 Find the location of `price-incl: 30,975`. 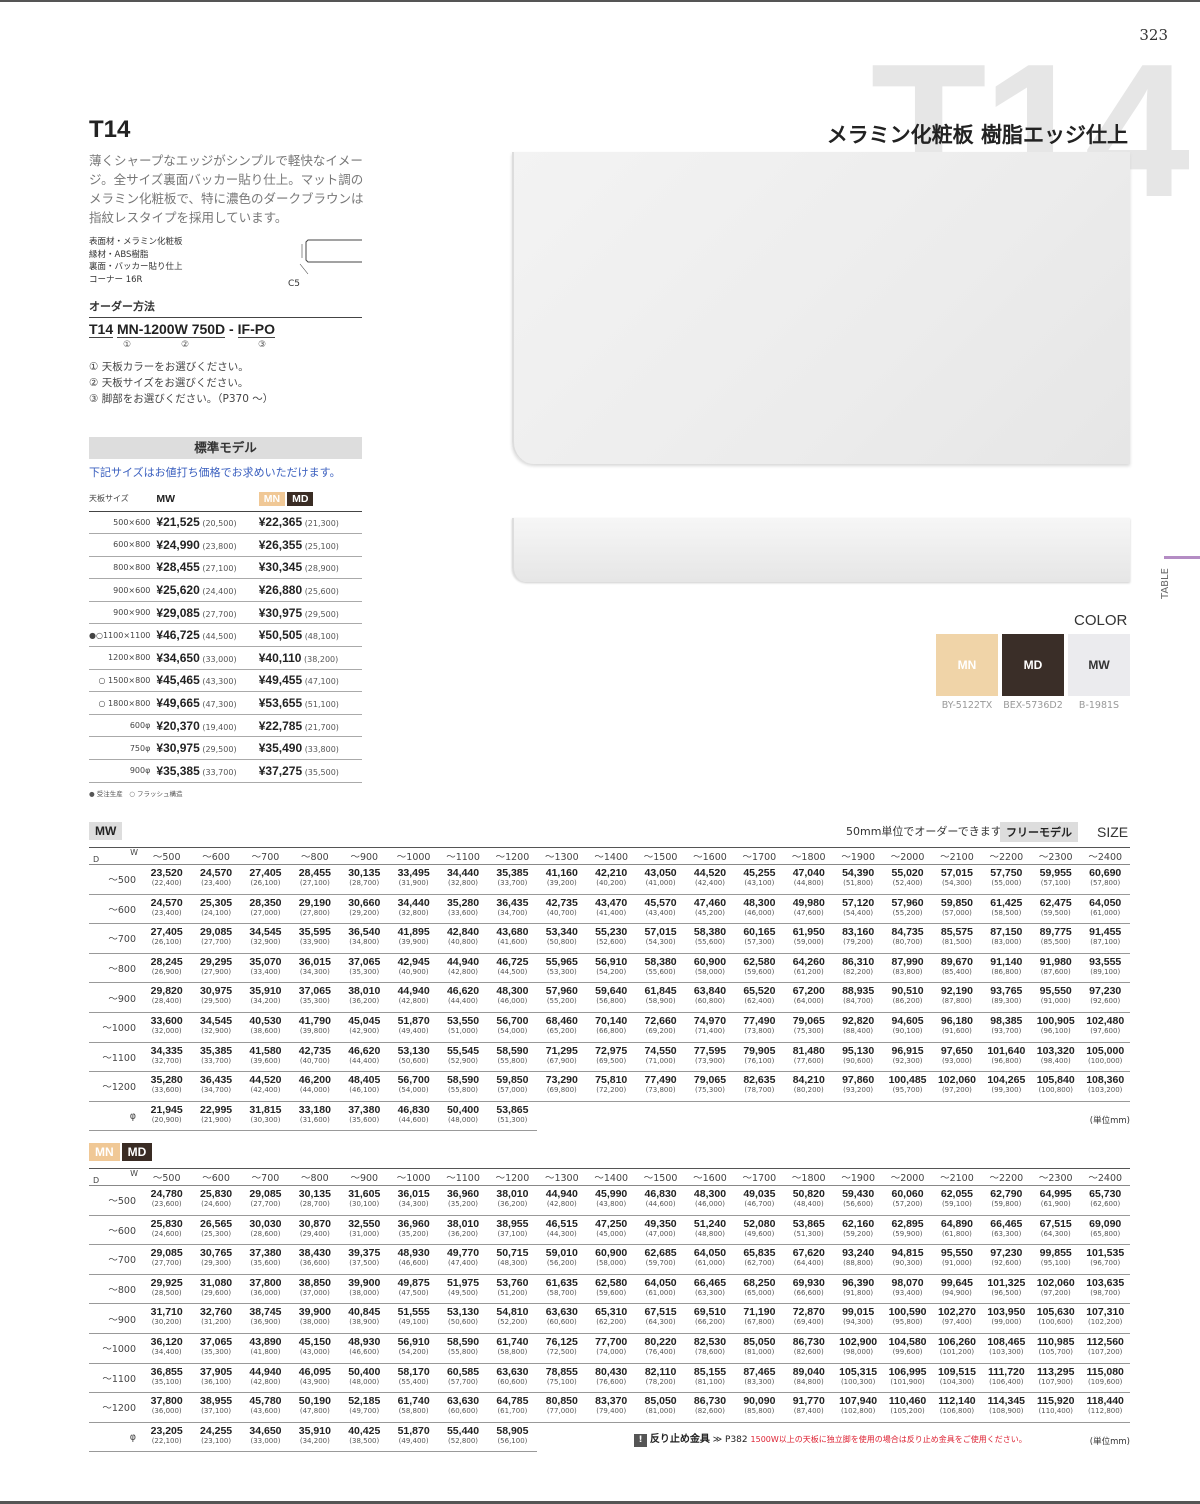

price-incl: 30,975 is located at coordinates (216, 991).